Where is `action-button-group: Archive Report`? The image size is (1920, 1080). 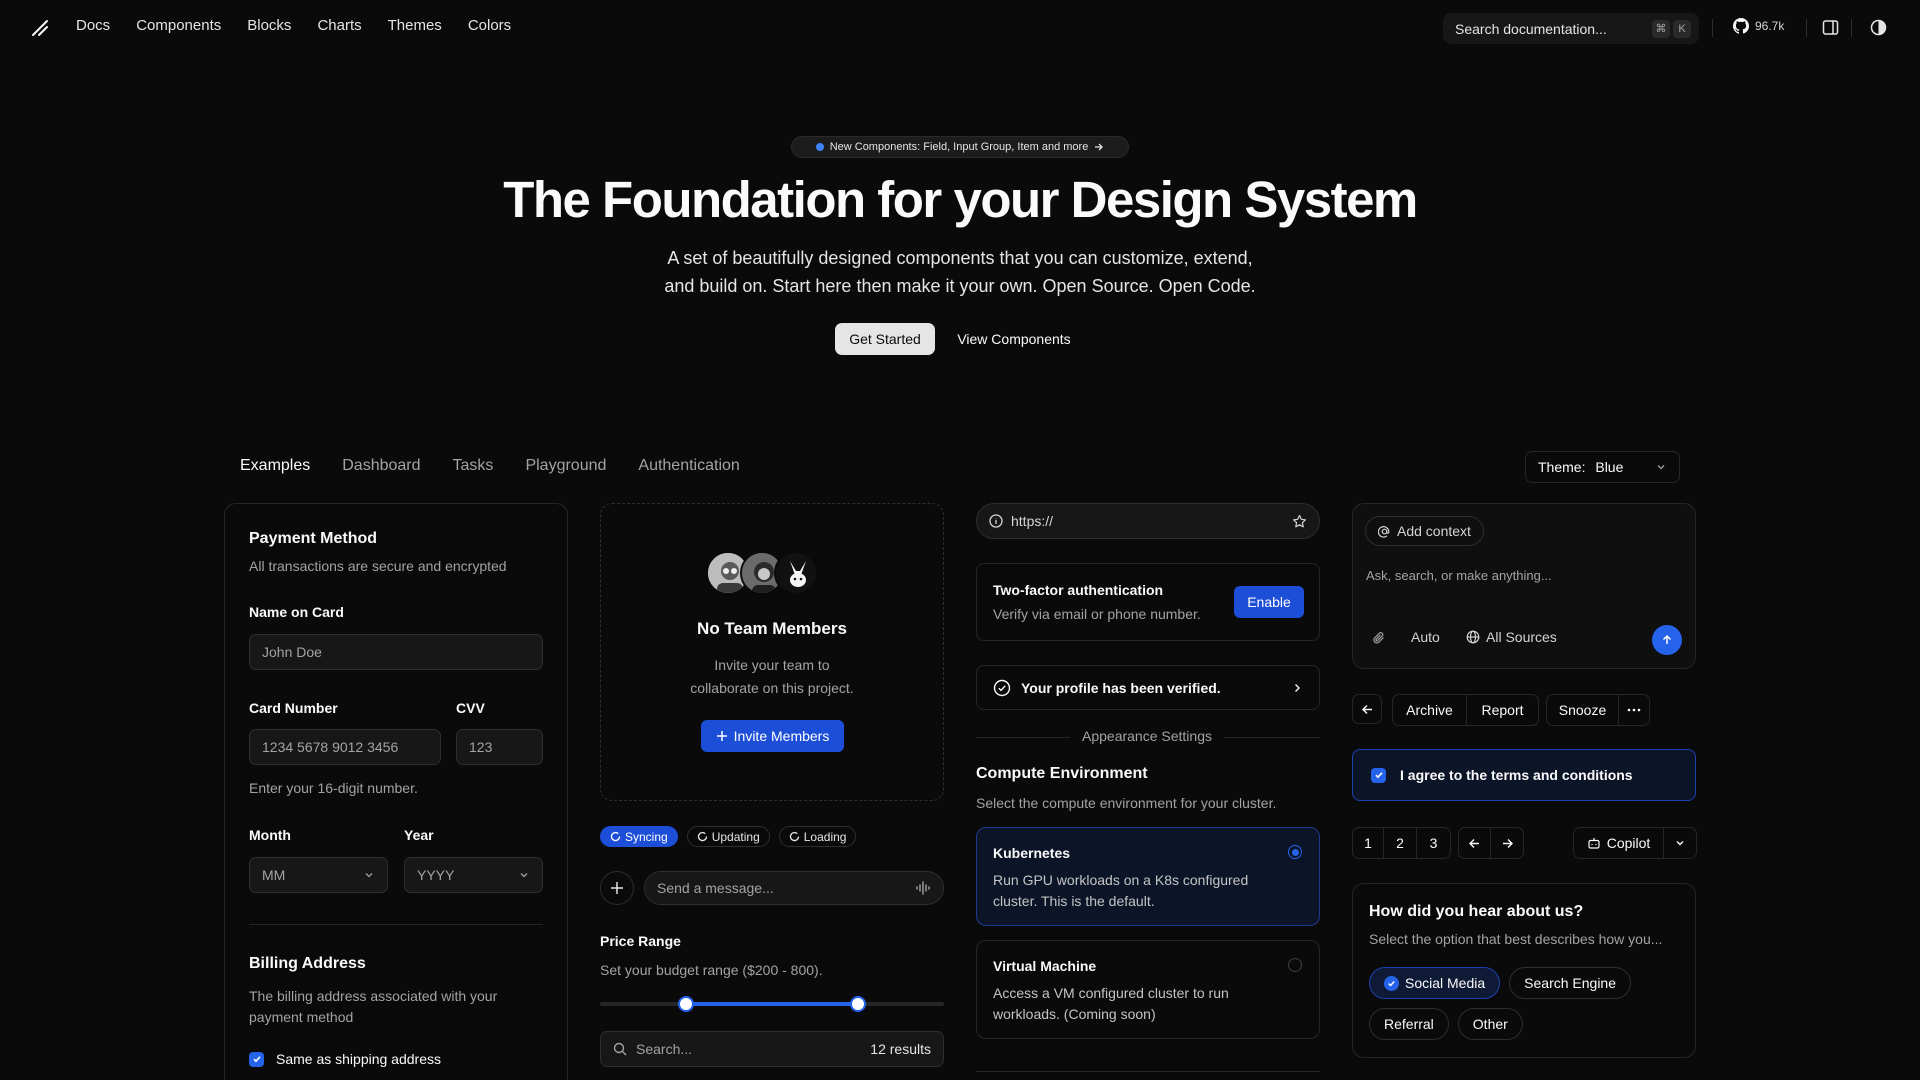
action-button-group: Archive Report is located at coordinates (1465, 710).